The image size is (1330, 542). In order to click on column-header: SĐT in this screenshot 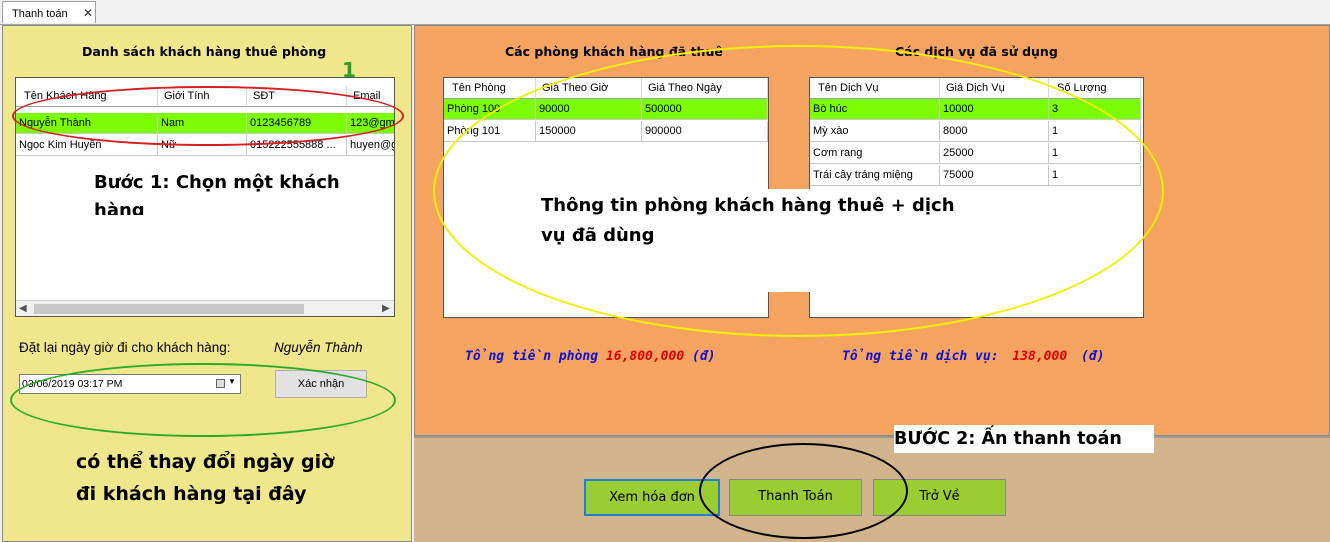, I will do `click(297, 96)`.